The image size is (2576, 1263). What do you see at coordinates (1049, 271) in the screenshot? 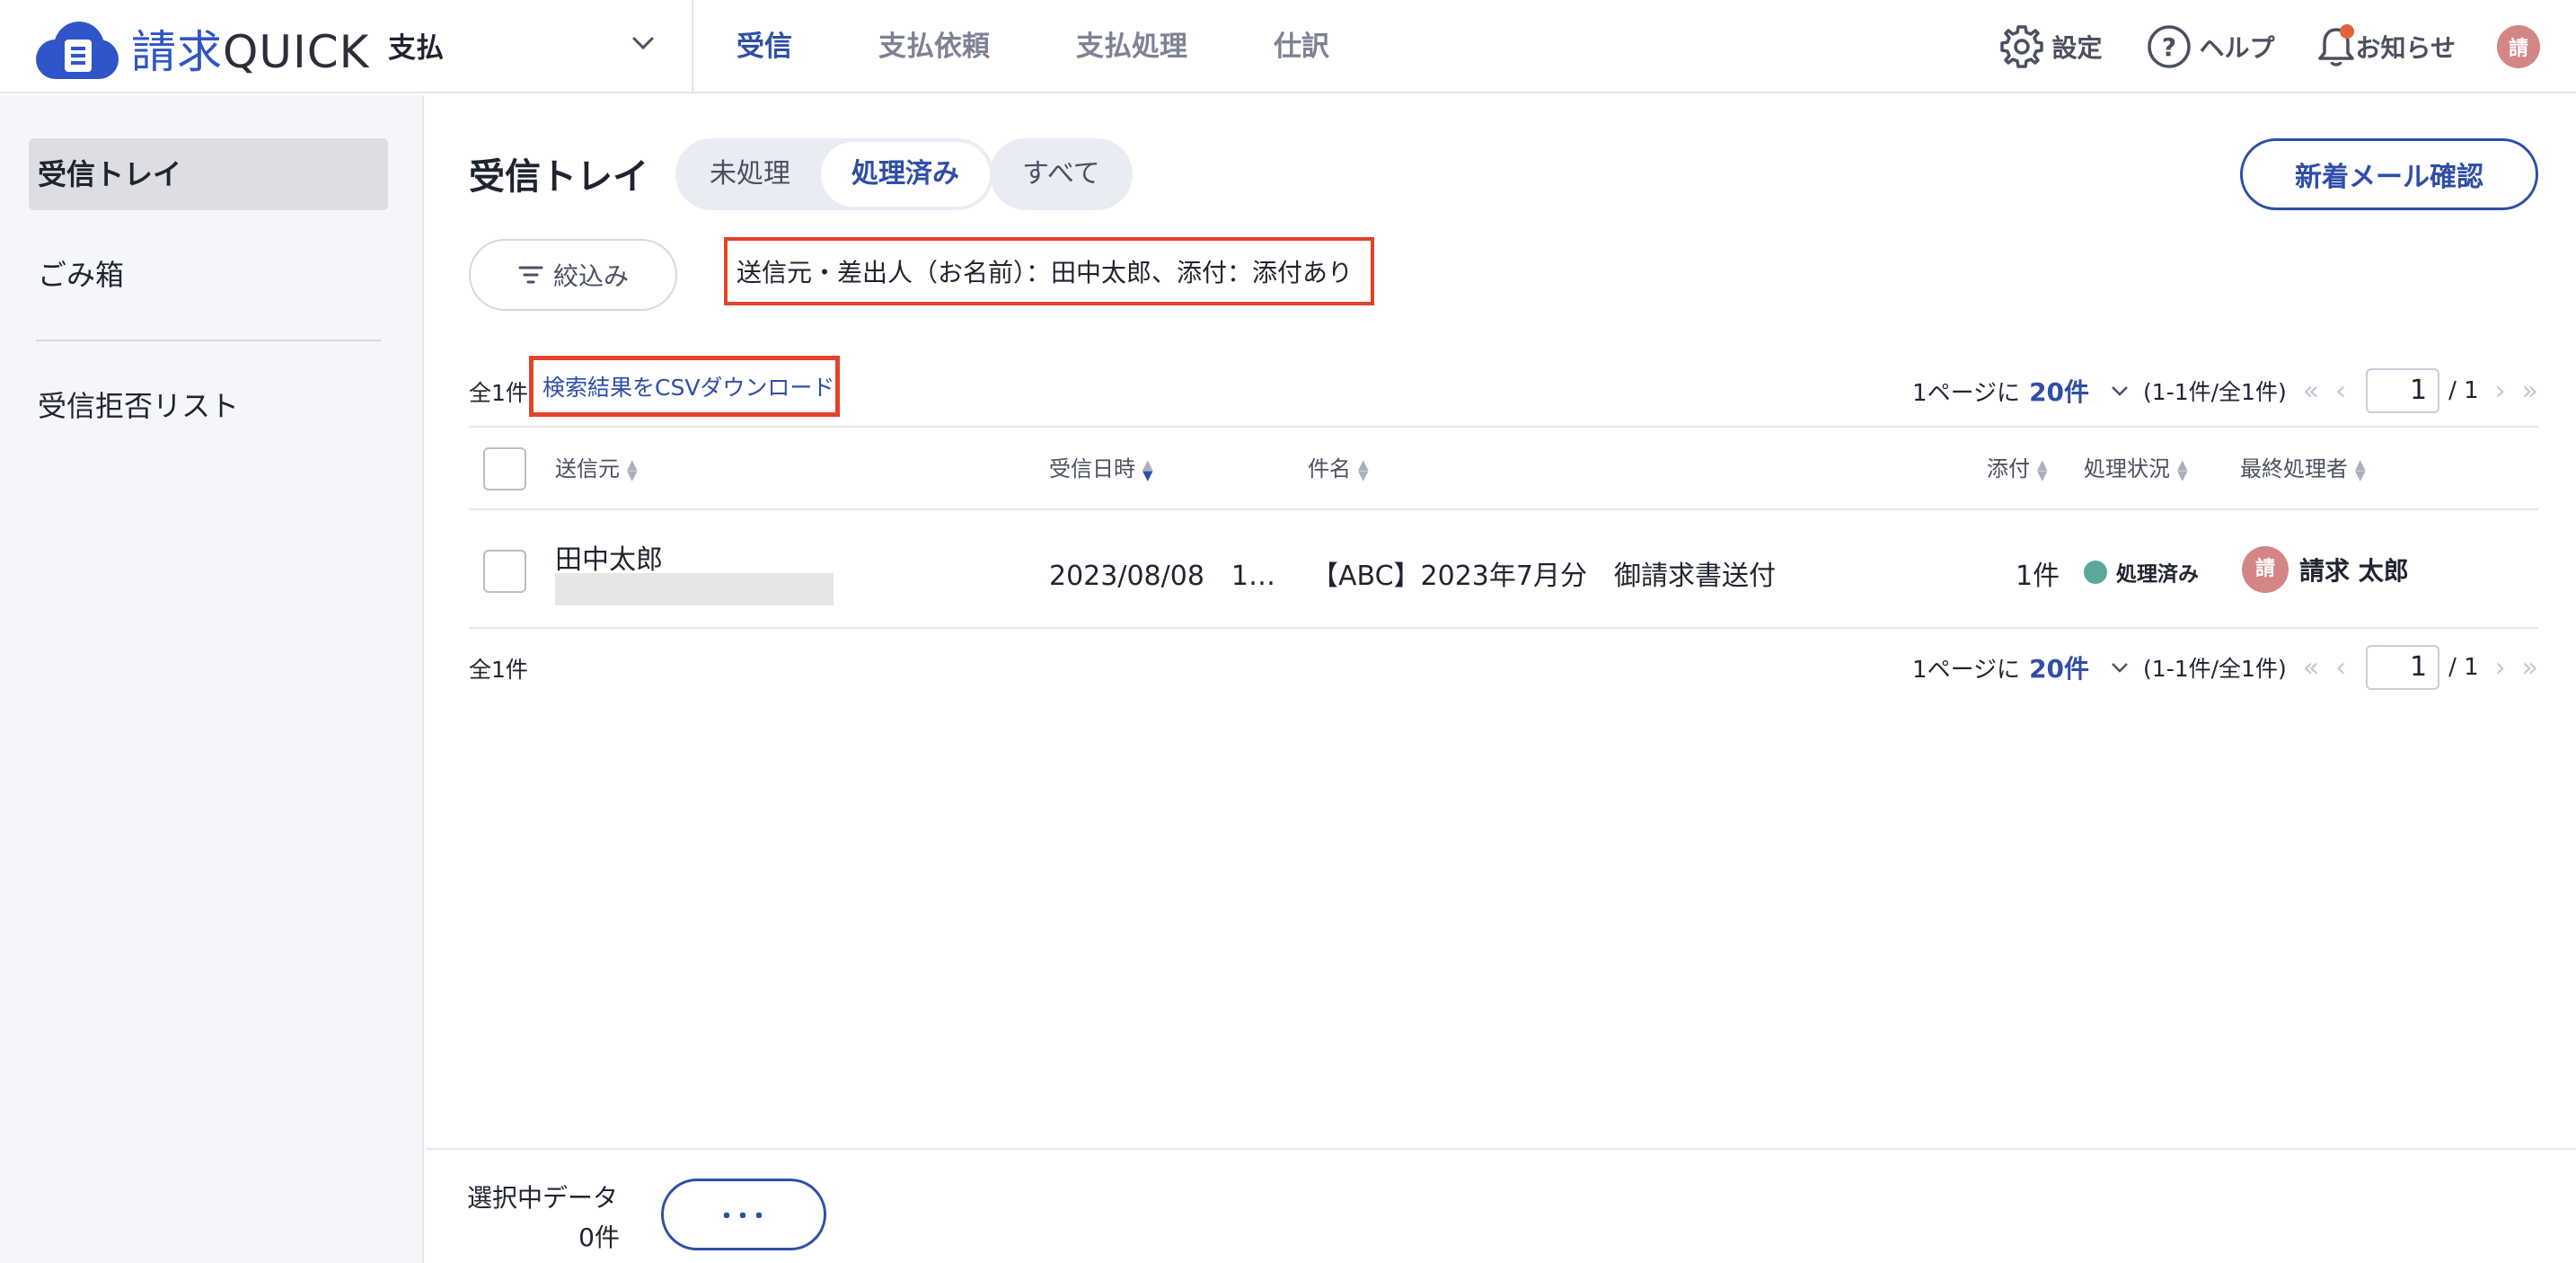
I see `filter-summary: 送信元・差出人（お名前）：田中太郎、添付：添付あり` at bounding box center [1049, 271].